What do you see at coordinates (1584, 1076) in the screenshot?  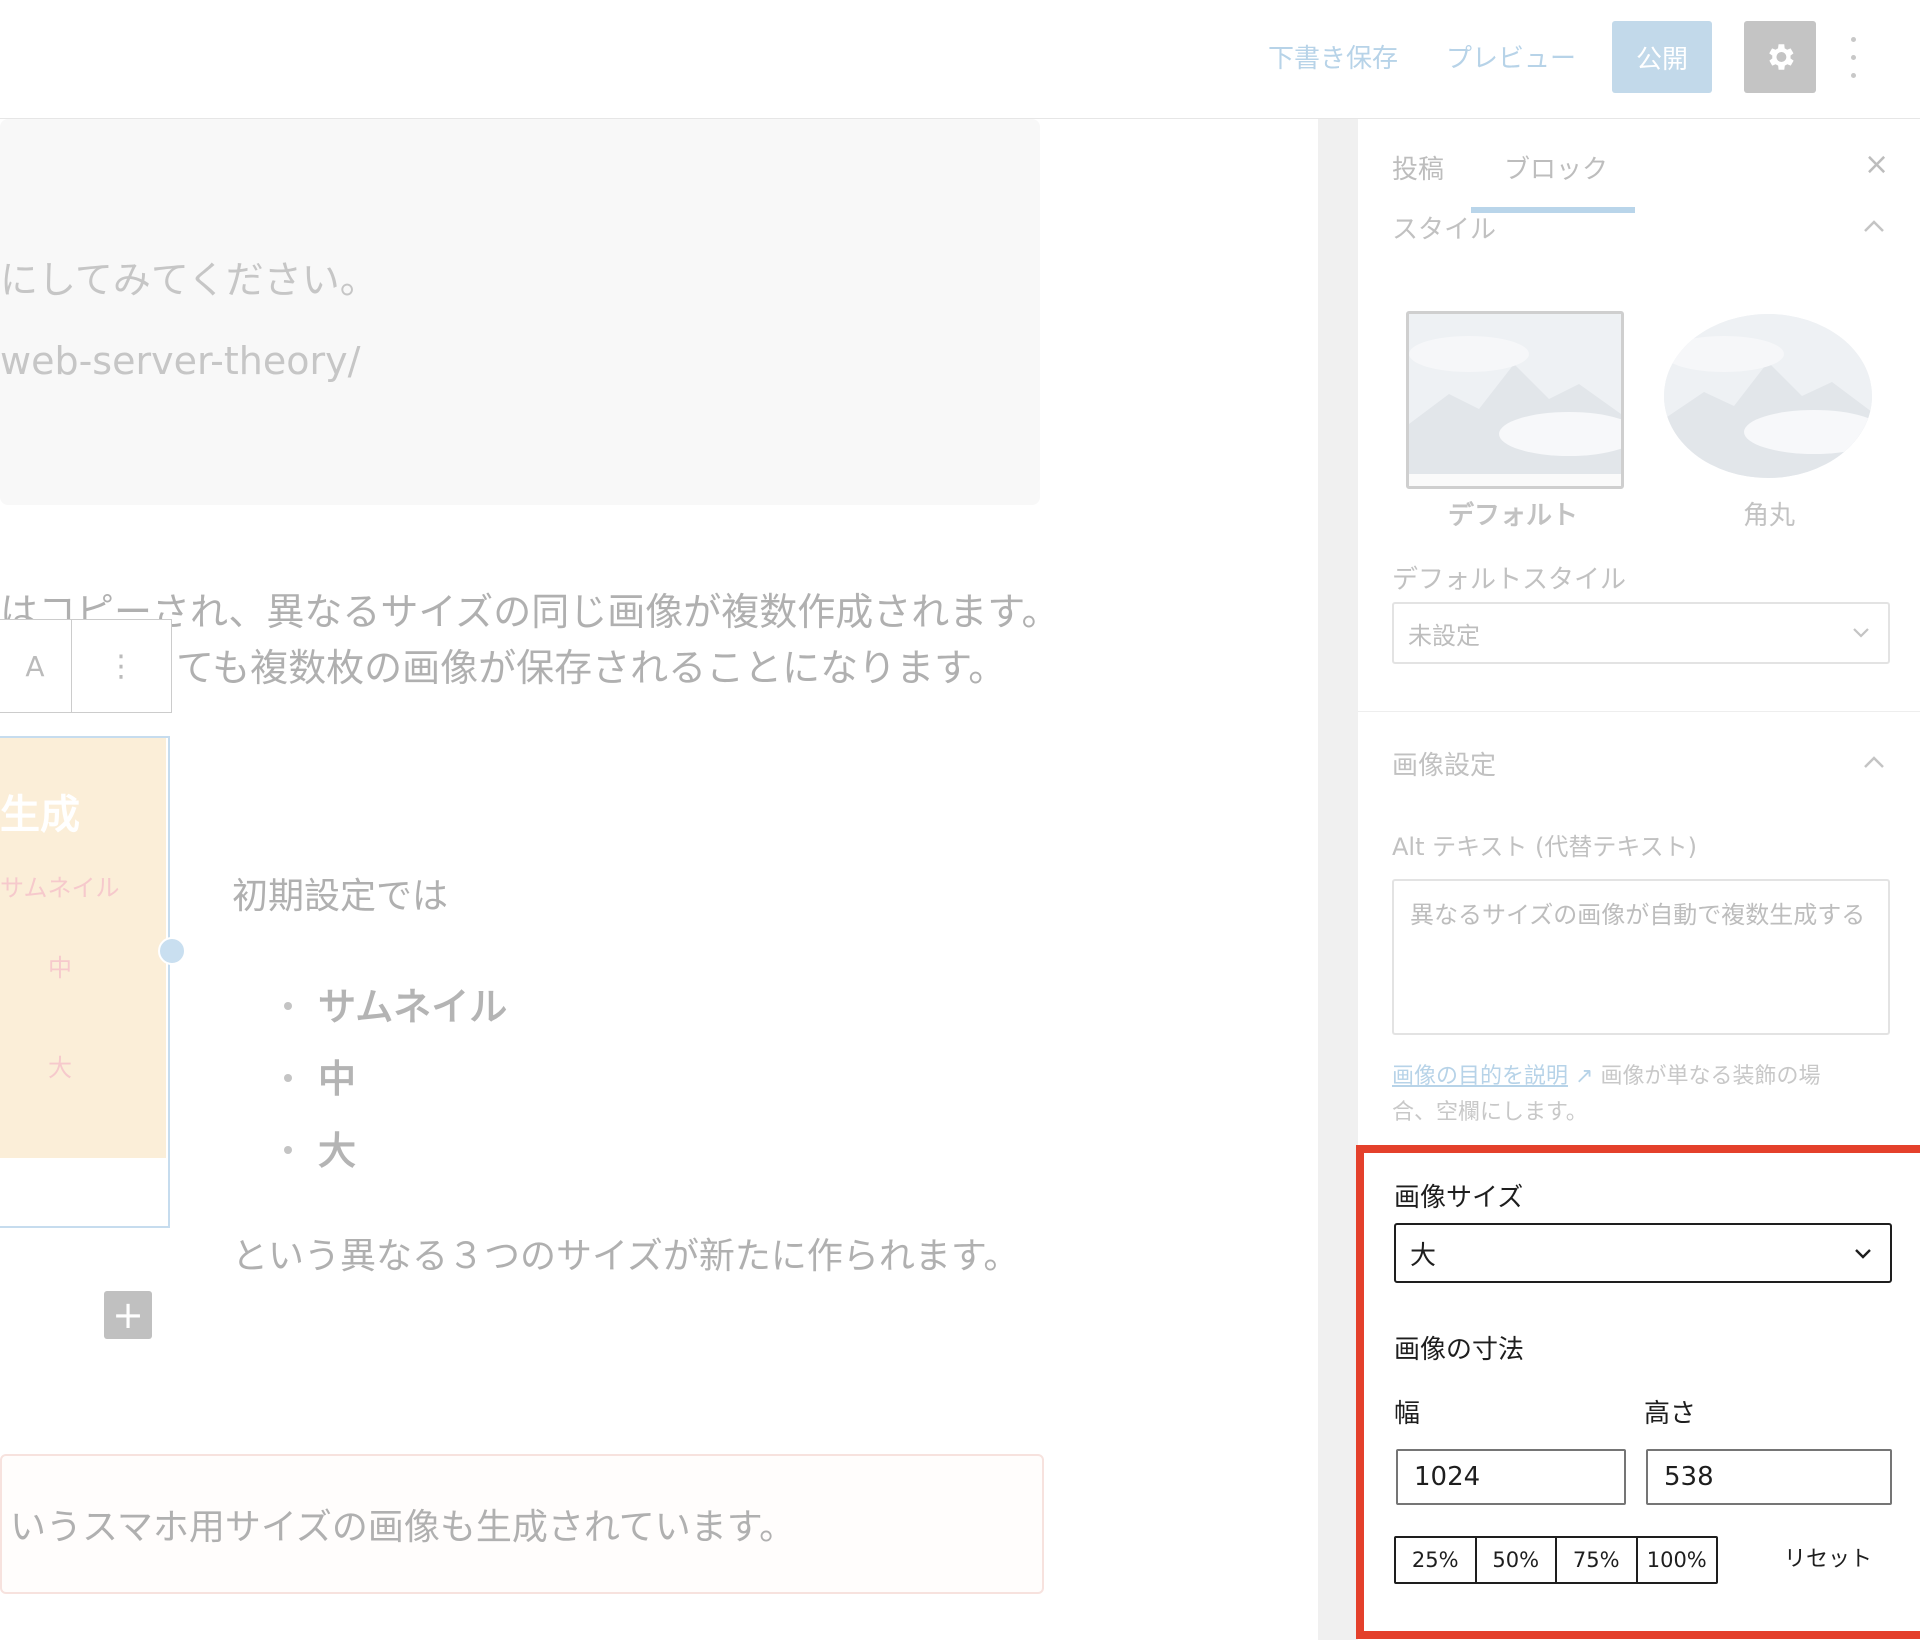 I see `external-link-icon: ↗` at bounding box center [1584, 1076].